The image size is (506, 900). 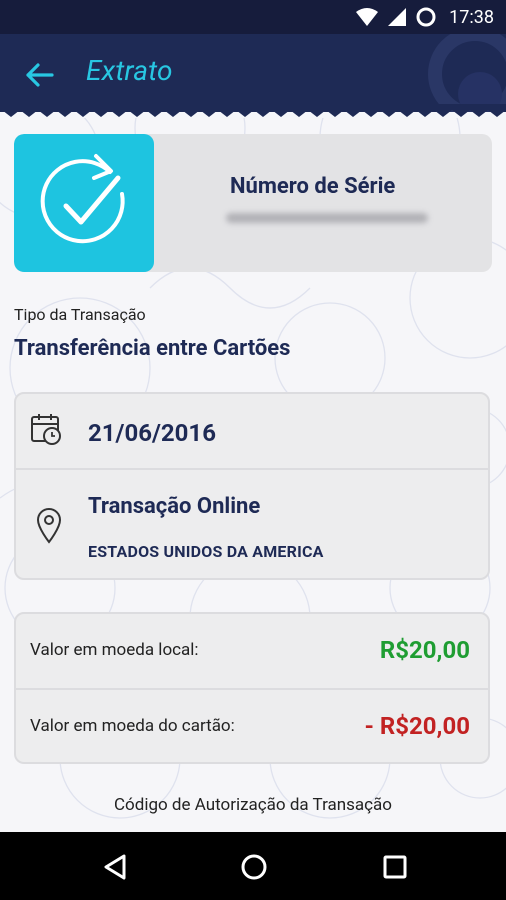 I want to click on authorization-code-label: Código de Autorização da Transação, so click(x=253, y=805).